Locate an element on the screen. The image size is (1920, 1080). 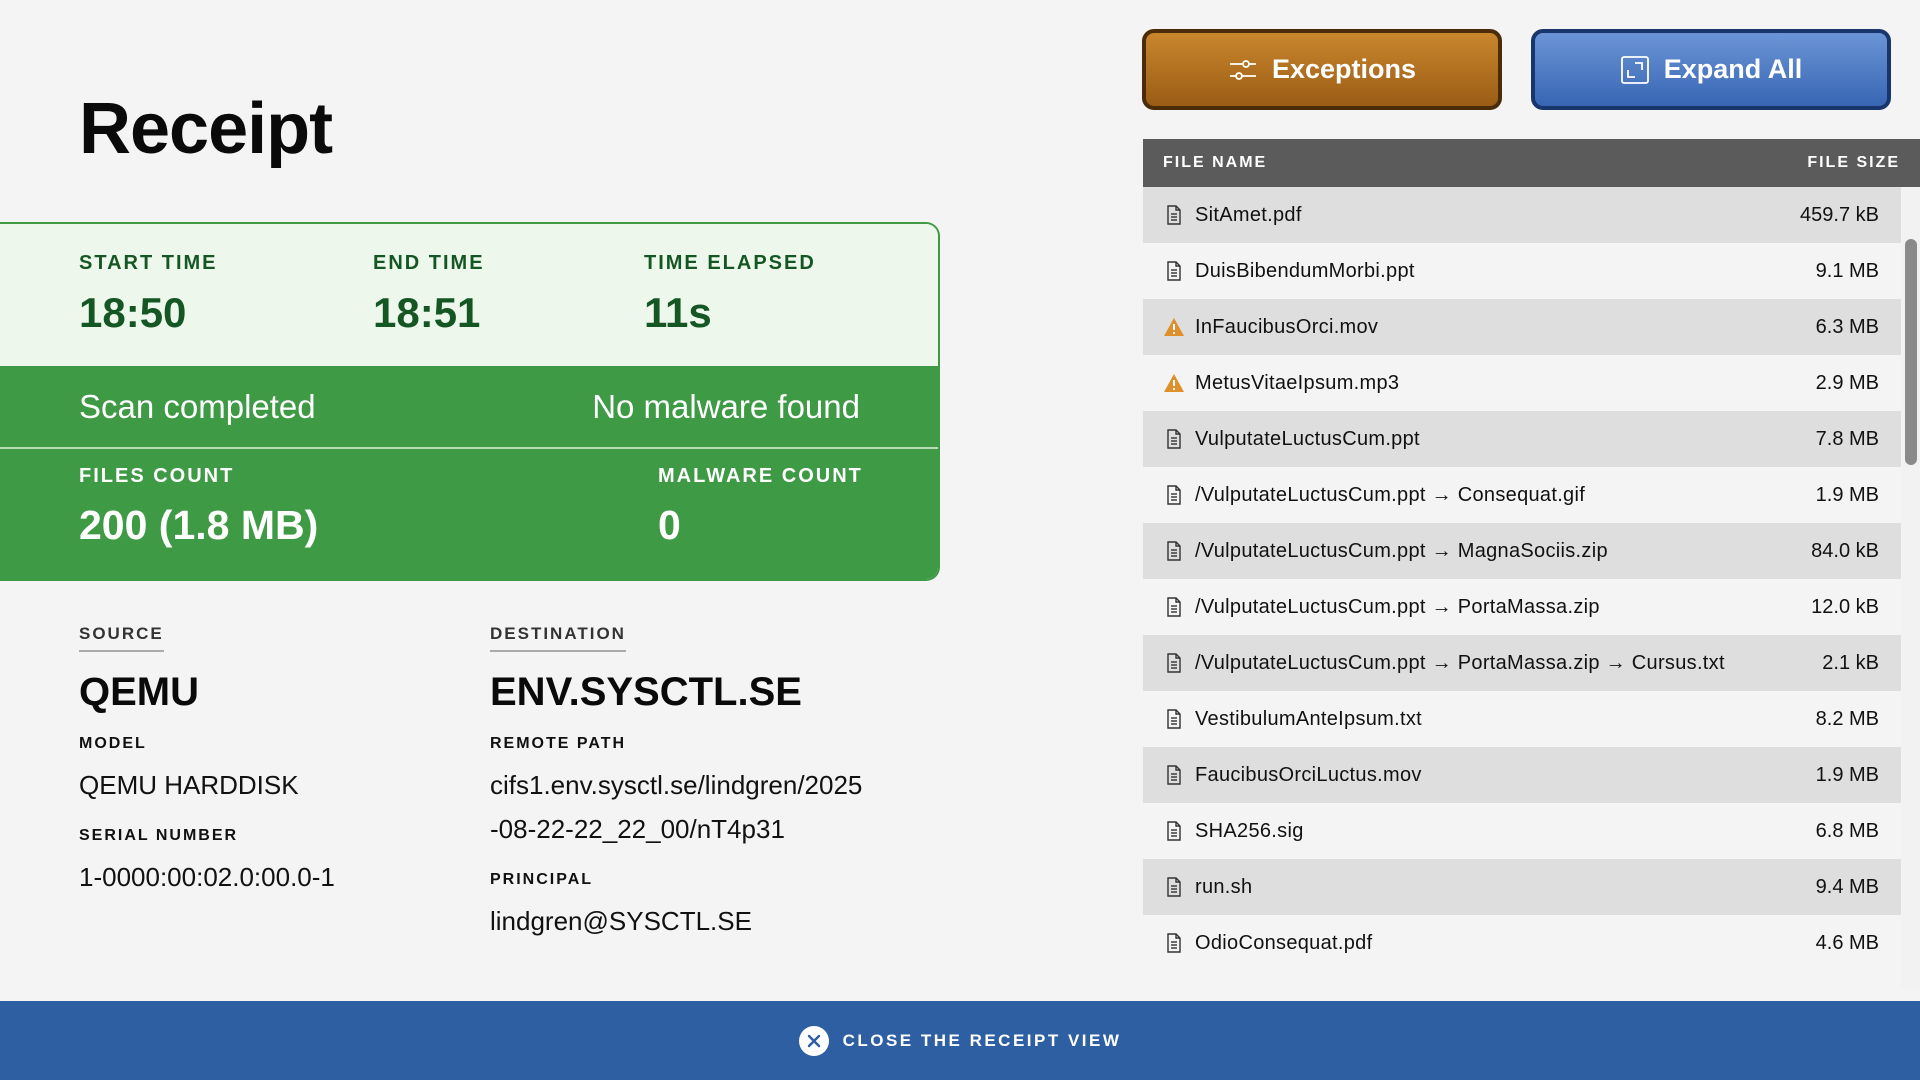
start-time-label: START TIME is located at coordinates (148, 263).